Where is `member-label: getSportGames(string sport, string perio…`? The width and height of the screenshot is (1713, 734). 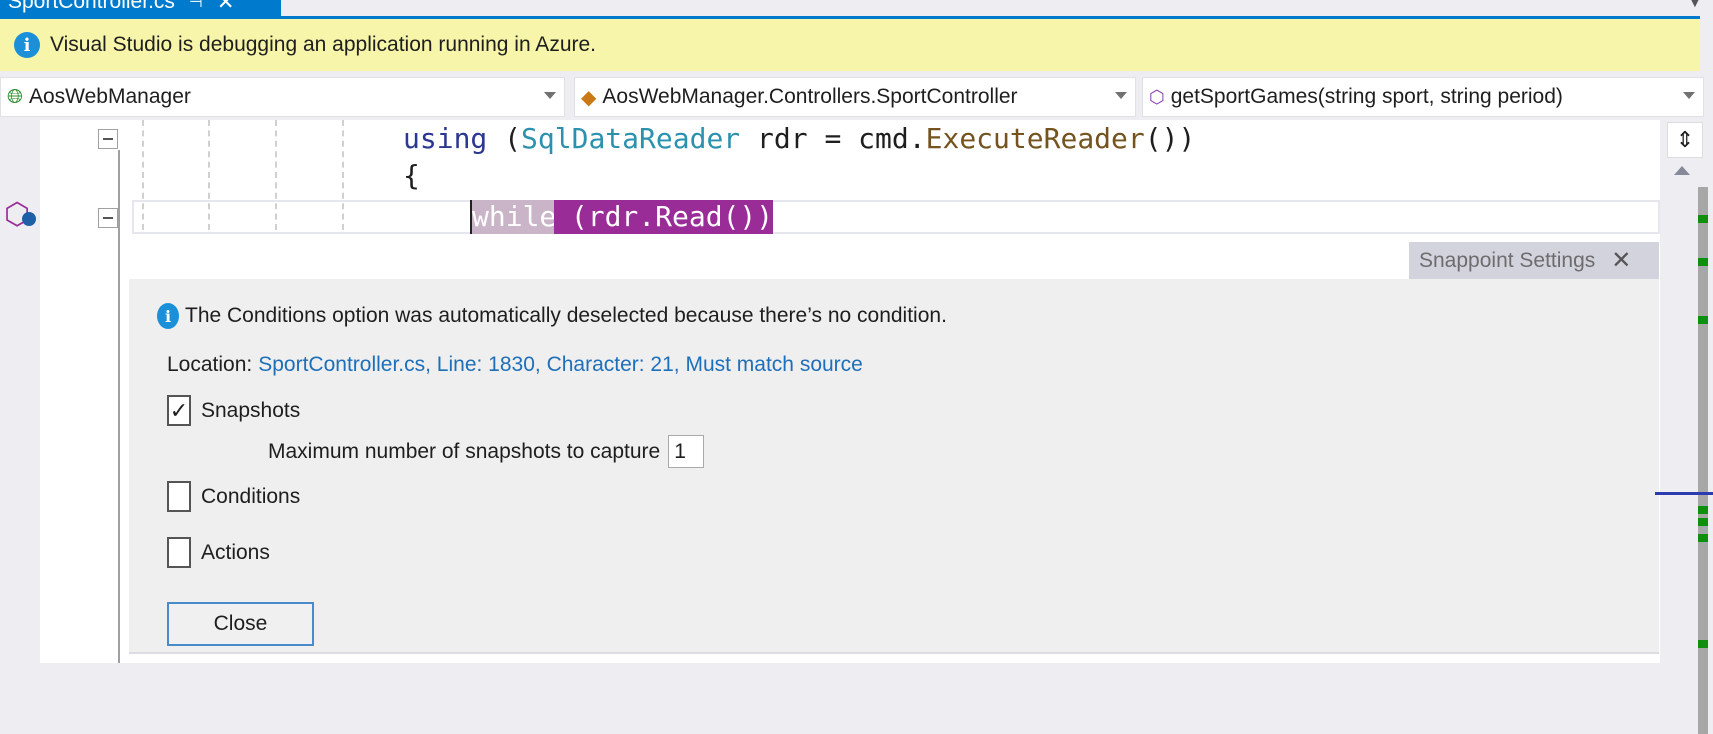 member-label: getSportGames(string sport, string perio… is located at coordinates (1366, 96).